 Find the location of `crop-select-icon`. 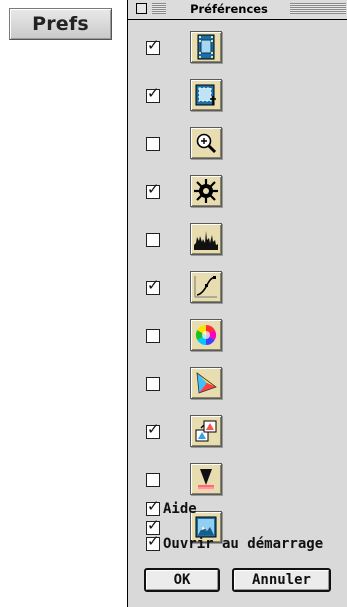

crop-select-icon is located at coordinates (206, 95).